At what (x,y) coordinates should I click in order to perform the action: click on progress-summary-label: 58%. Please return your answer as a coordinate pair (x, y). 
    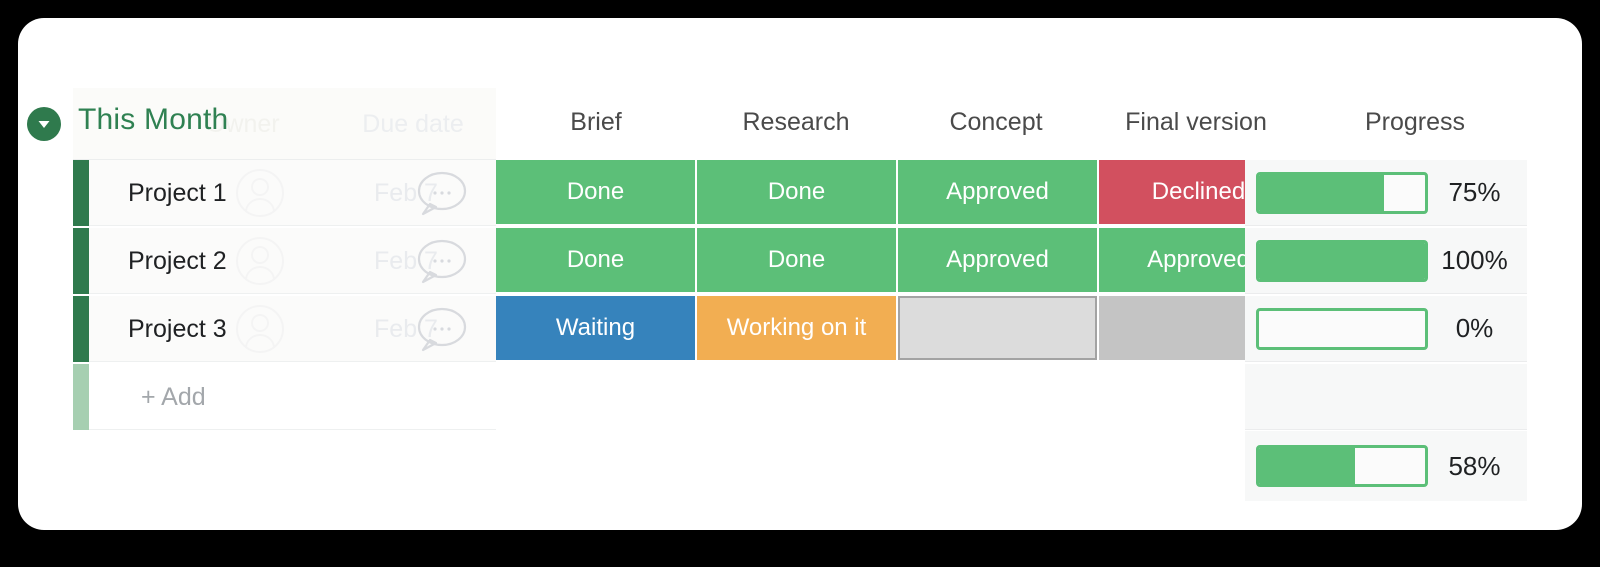
    Looking at the image, I should click on (1474, 465).